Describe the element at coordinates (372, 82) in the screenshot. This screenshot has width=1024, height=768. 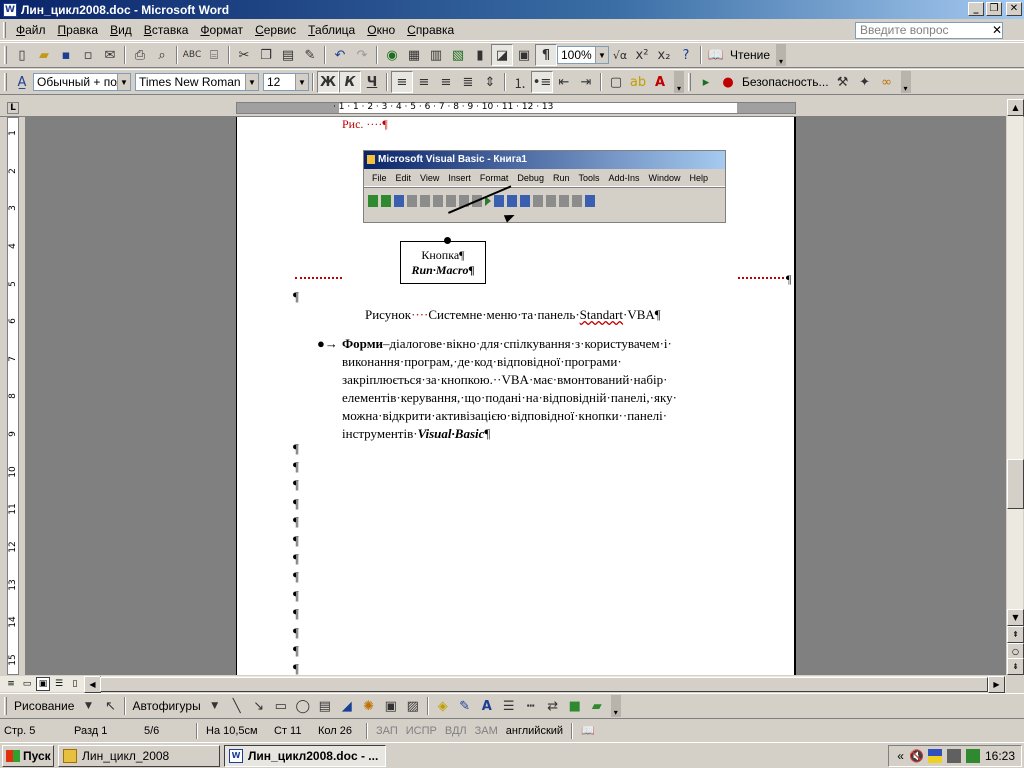
I see `underline-button: Ч` at that location.